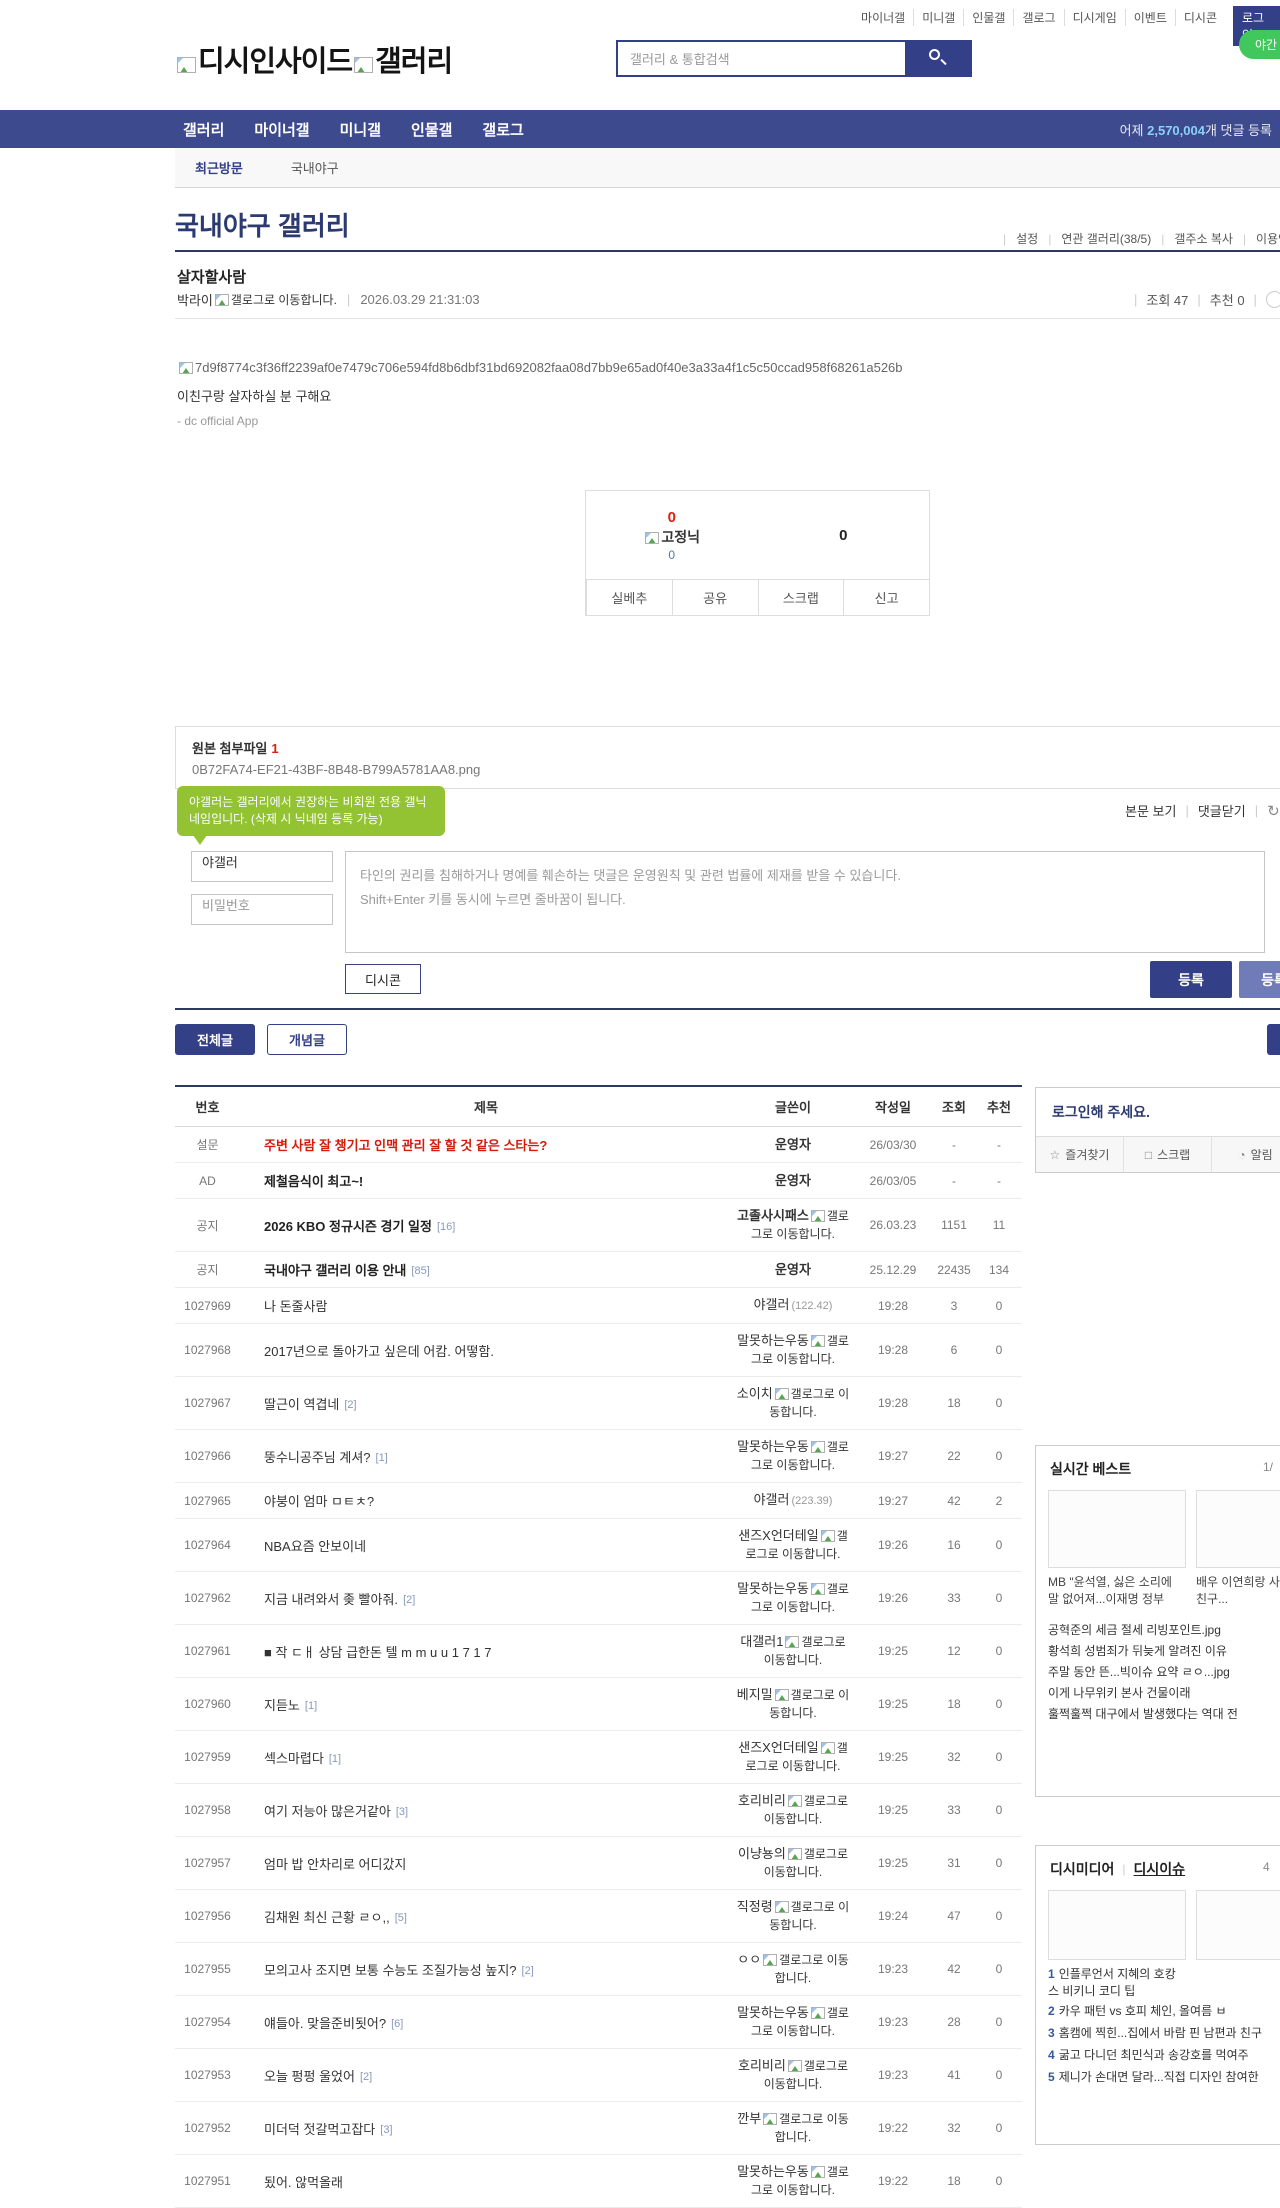 The height and width of the screenshot is (2208, 1280). I want to click on post-link: 제철음식이 최고~!, so click(313, 1181).